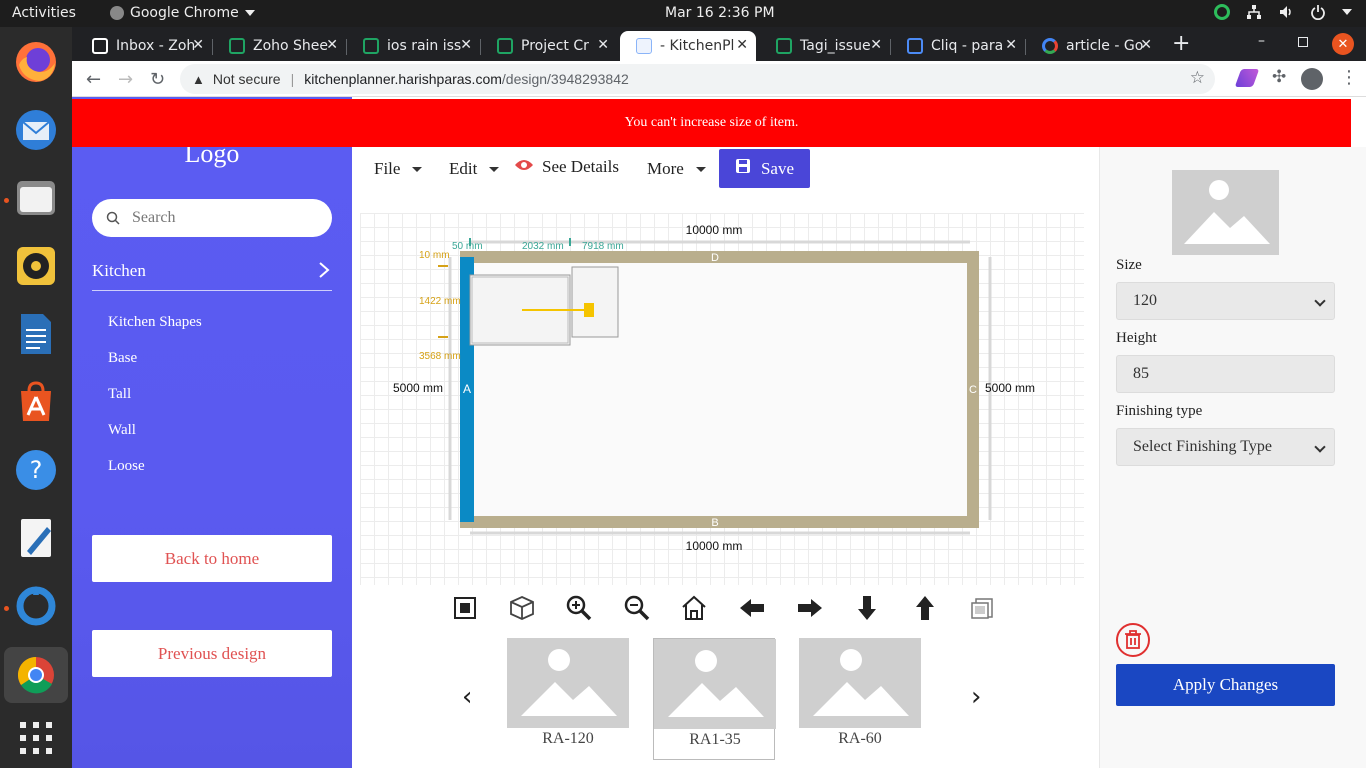 This screenshot has height=768, width=1366. Describe the element at coordinates (1261, 41) in the screenshot. I see `minimize-button: –` at that location.